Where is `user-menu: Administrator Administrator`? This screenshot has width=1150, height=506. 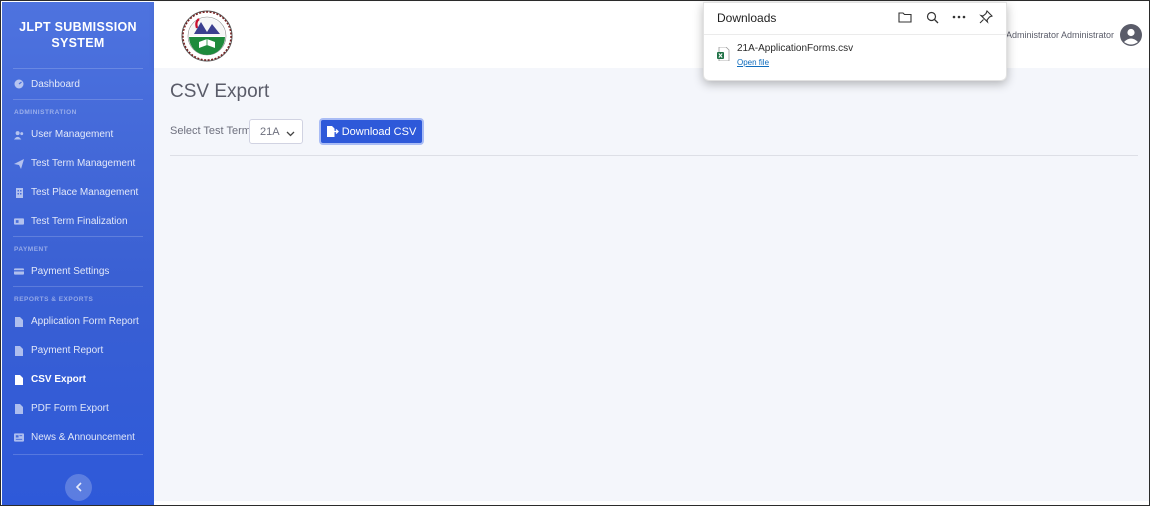 user-menu: Administrator Administrator is located at coordinates (1074, 35).